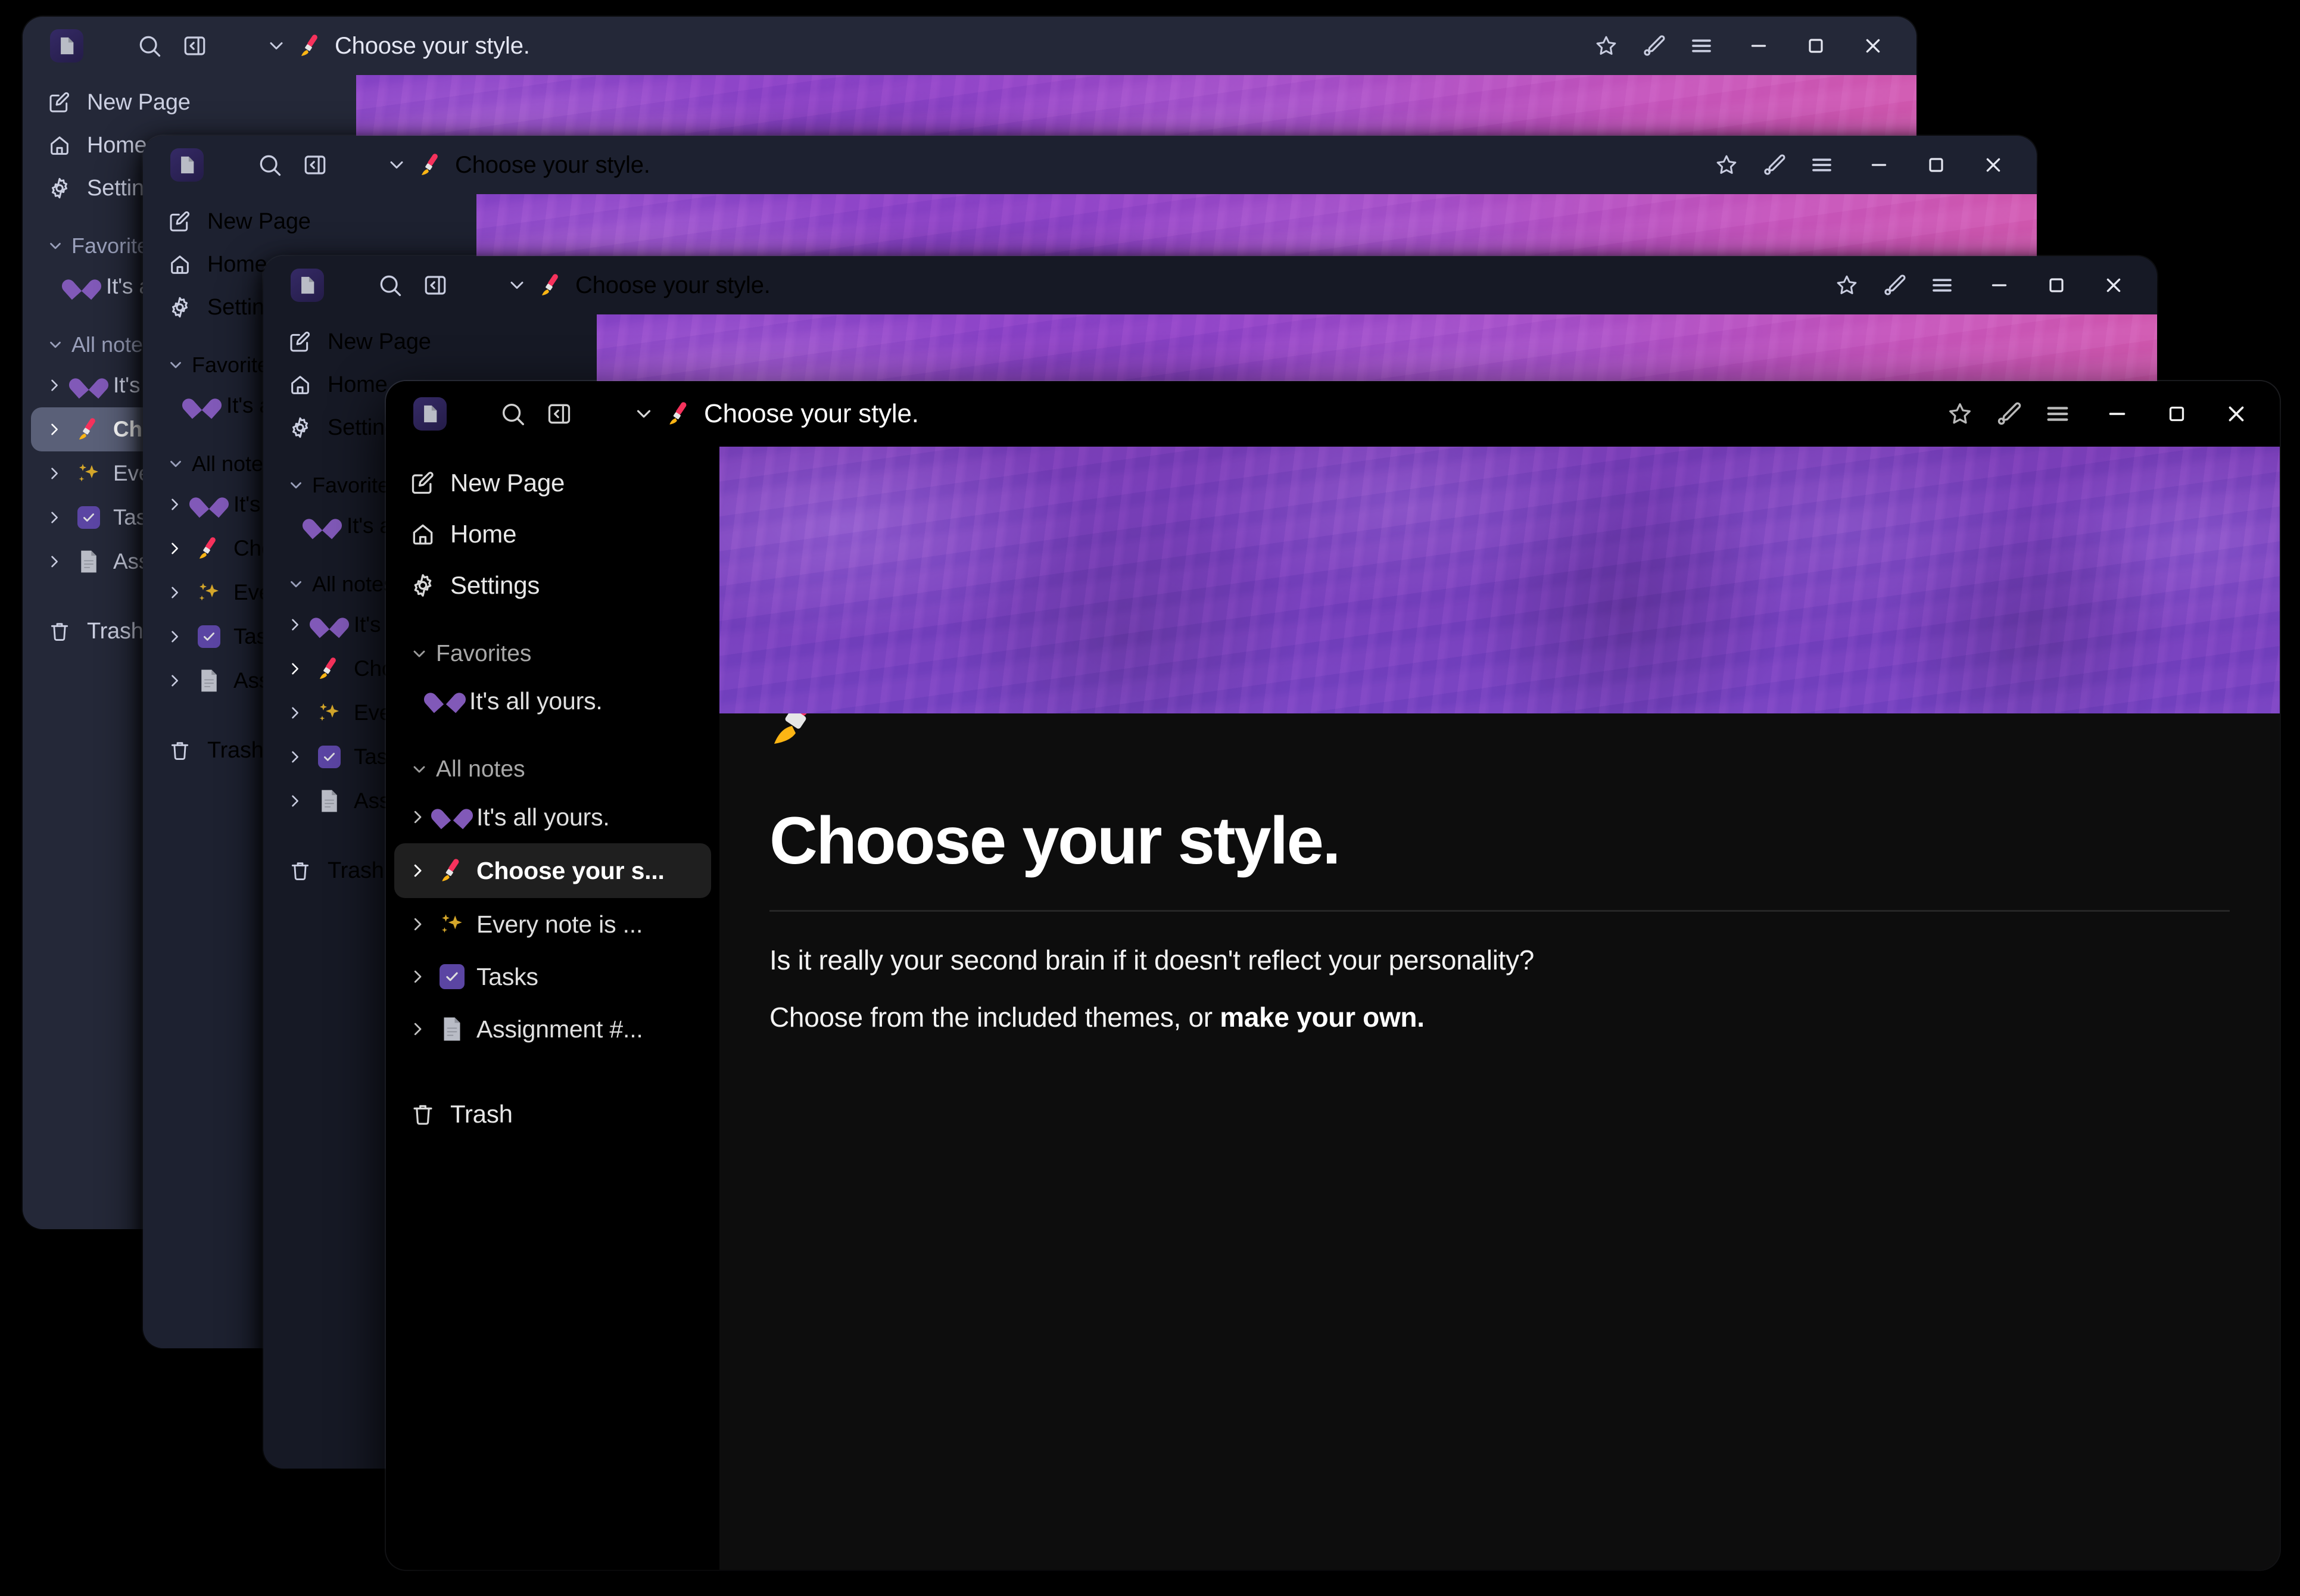 This screenshot has width=2300, height=1596. I want to click on titlebar-active: Choose your style., so click(1333, 414).